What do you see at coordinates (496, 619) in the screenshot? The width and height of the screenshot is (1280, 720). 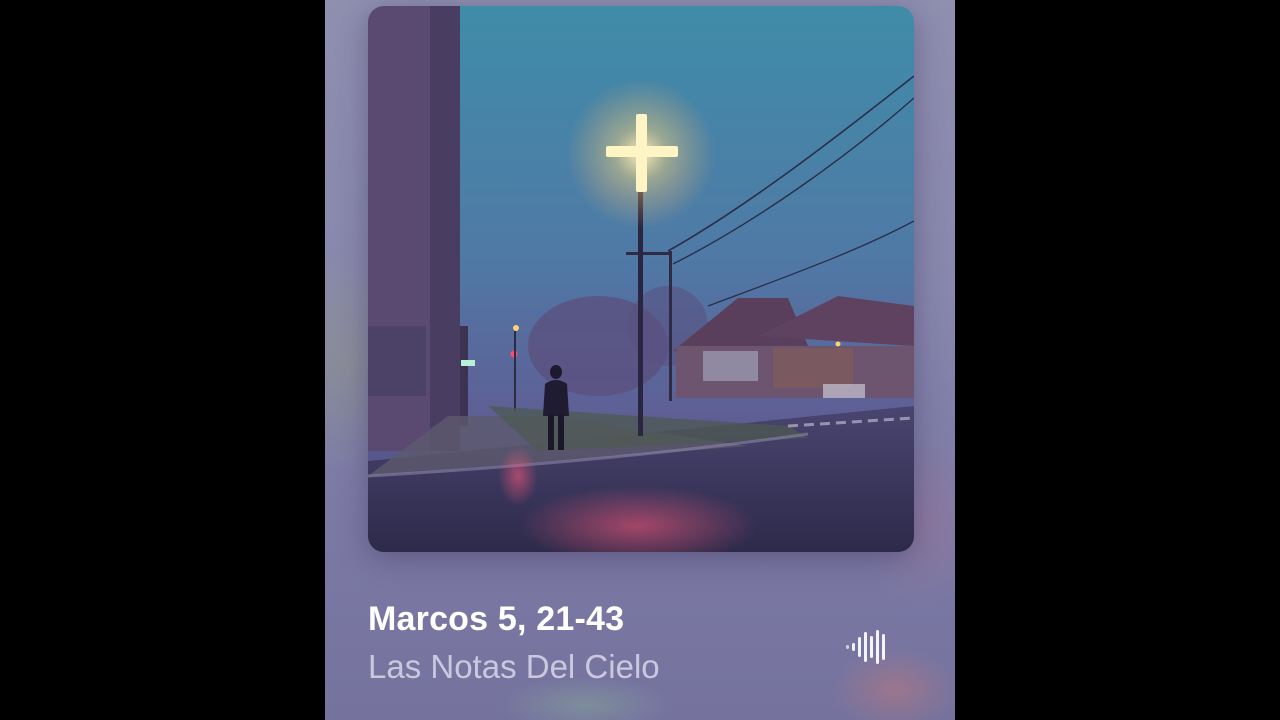 I see `track-title: Marcos 5, 21-43` at bounding box center [496, 619].